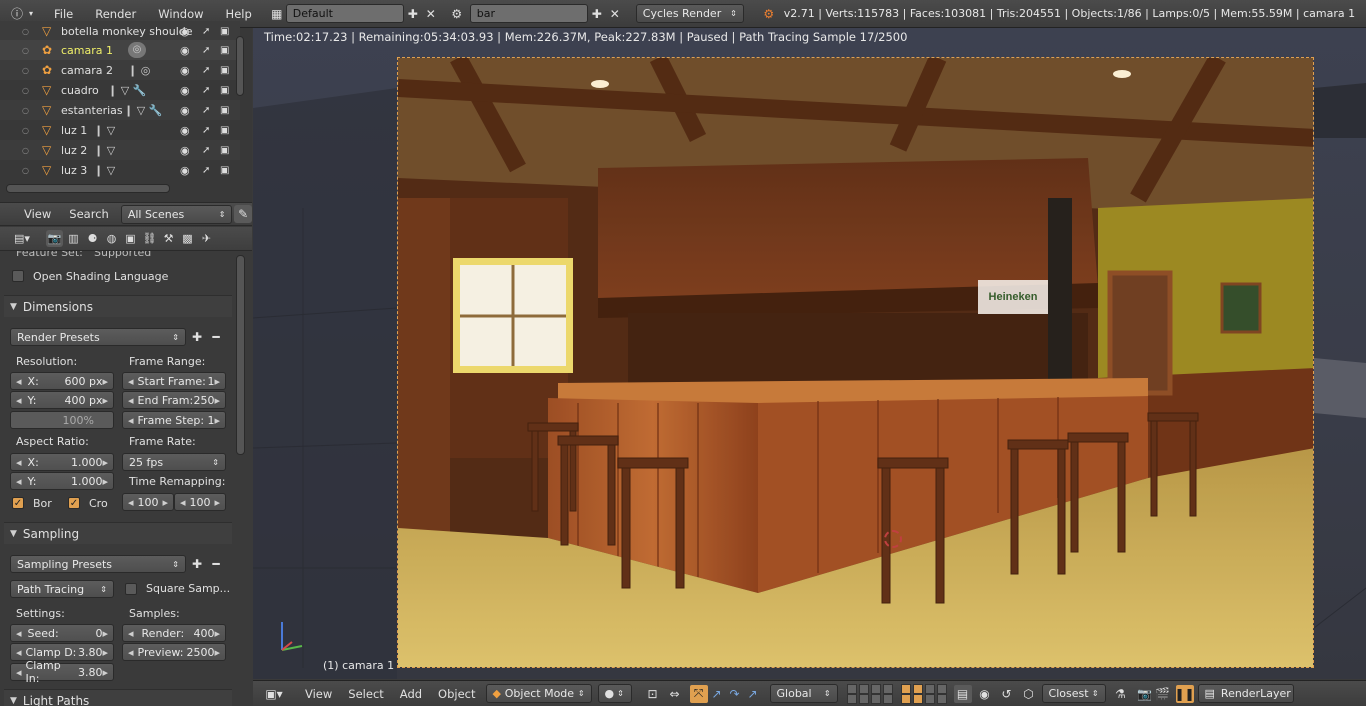  What do you see at coordinates (344, 13) in the screenshot?
I see `screen-layout-field: Default` at bounding box center [344, 13].